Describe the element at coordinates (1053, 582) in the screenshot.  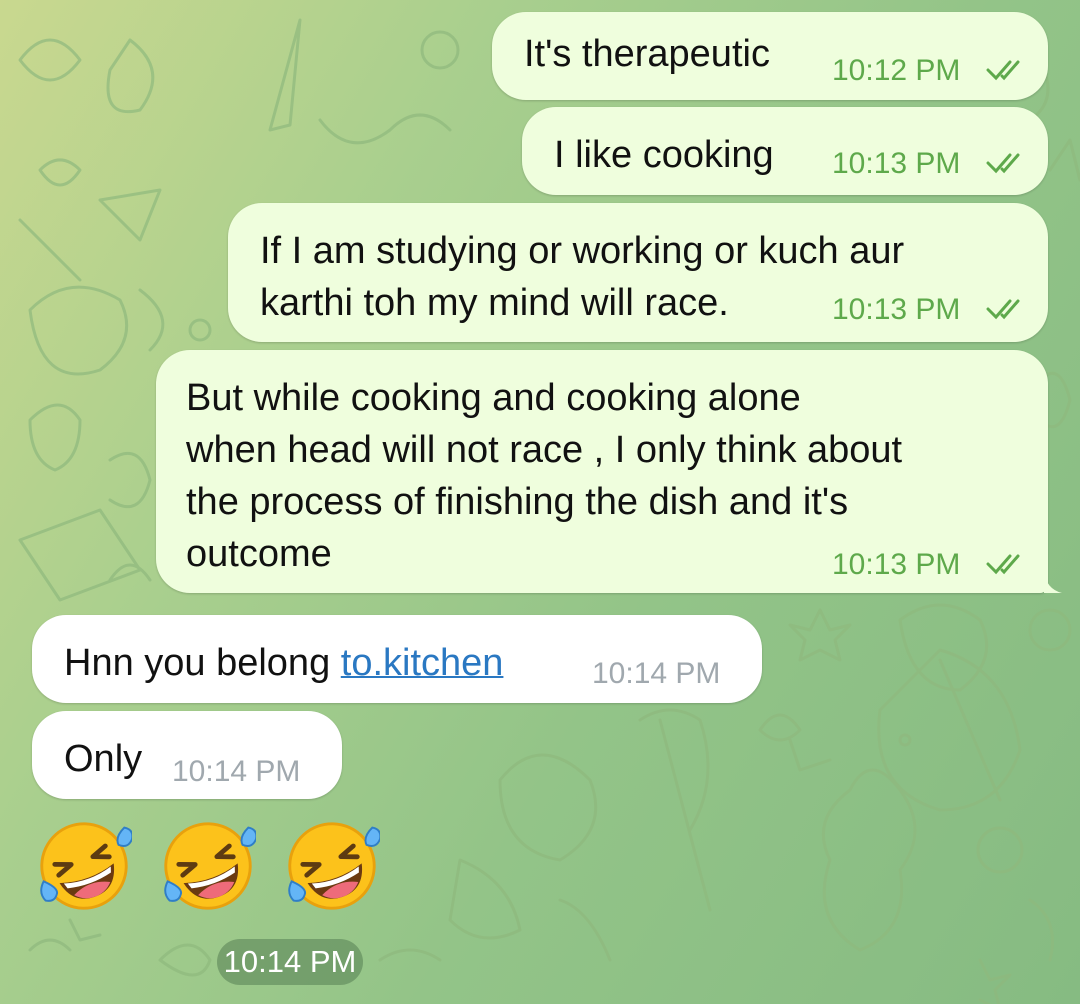
I see `outgoing-bubble-tail` at that location.